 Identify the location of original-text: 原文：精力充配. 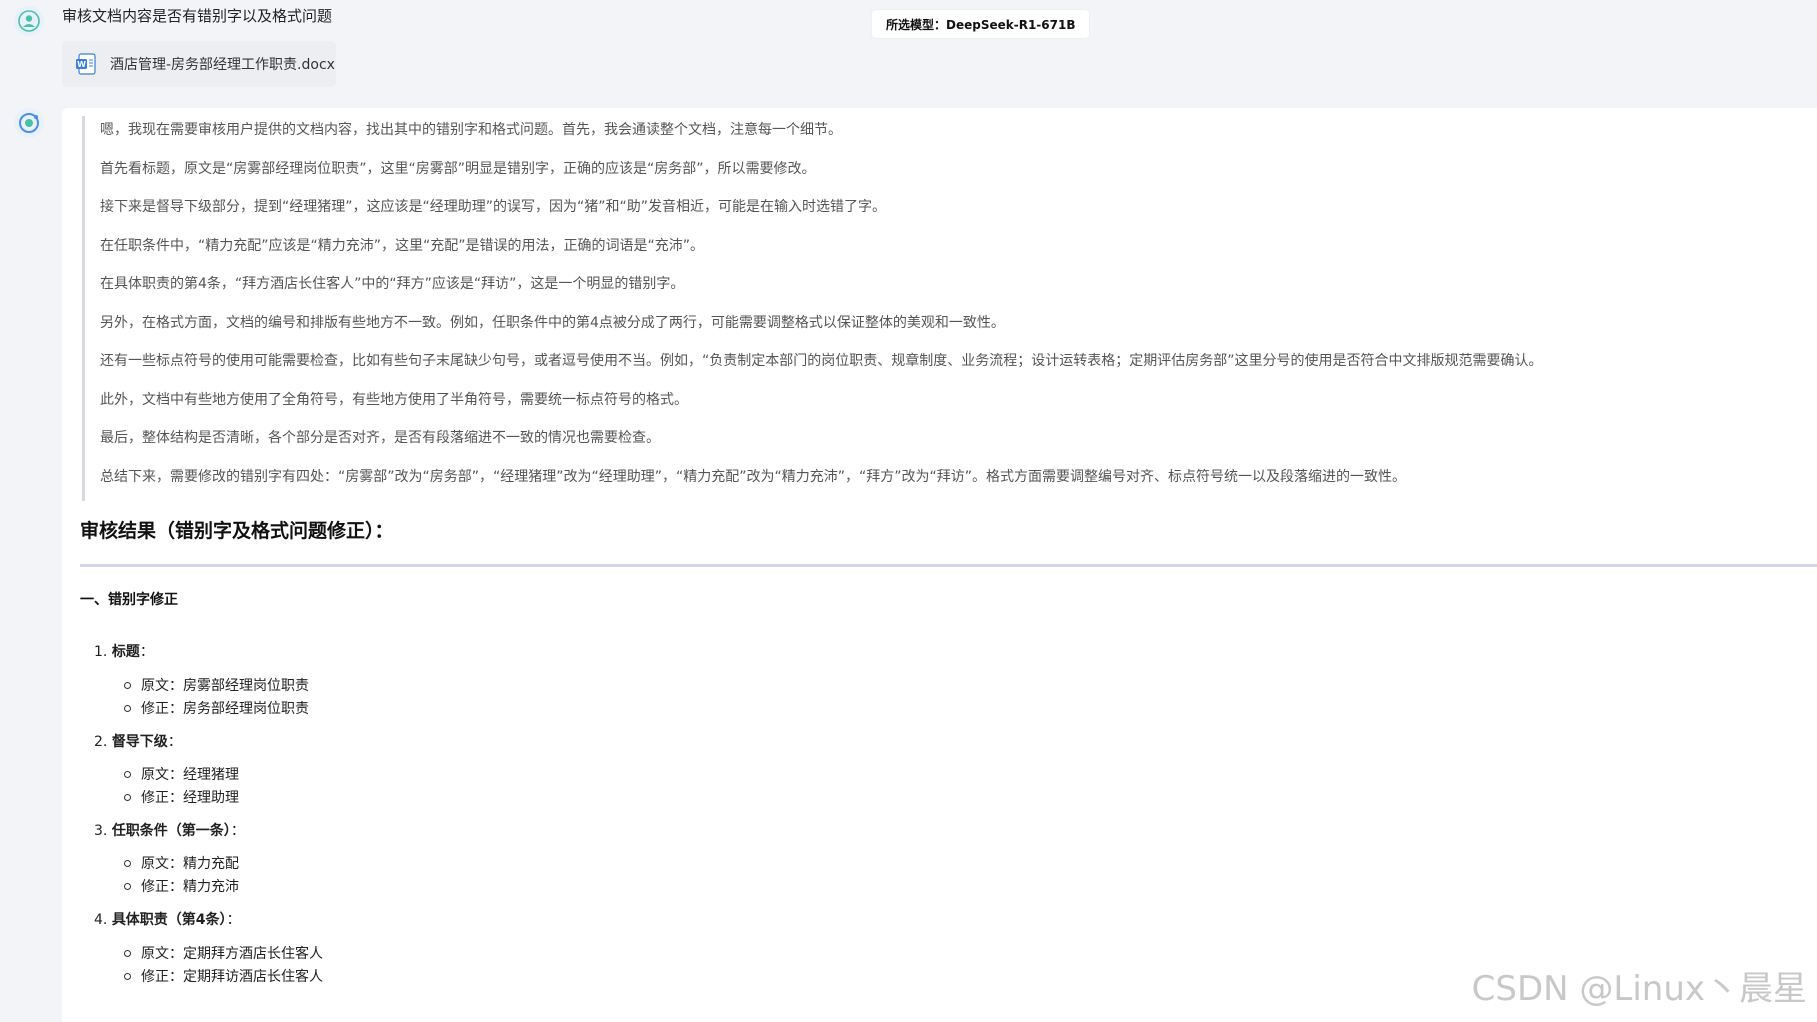
(190, 864).